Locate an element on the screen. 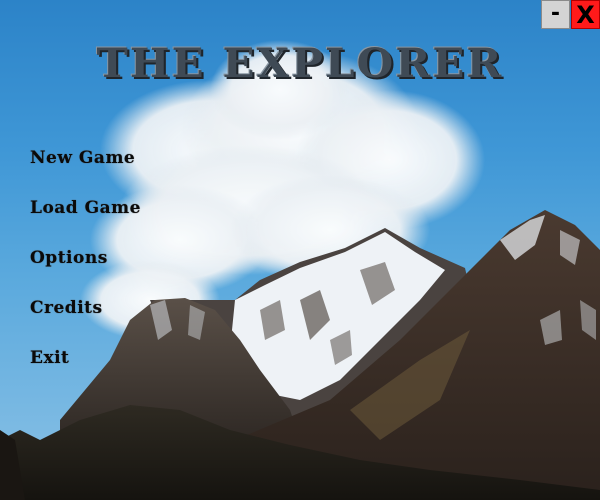 The width and height of the screenshot is (600, 500). credits-button: Credits is located at coordinates (85, 321).